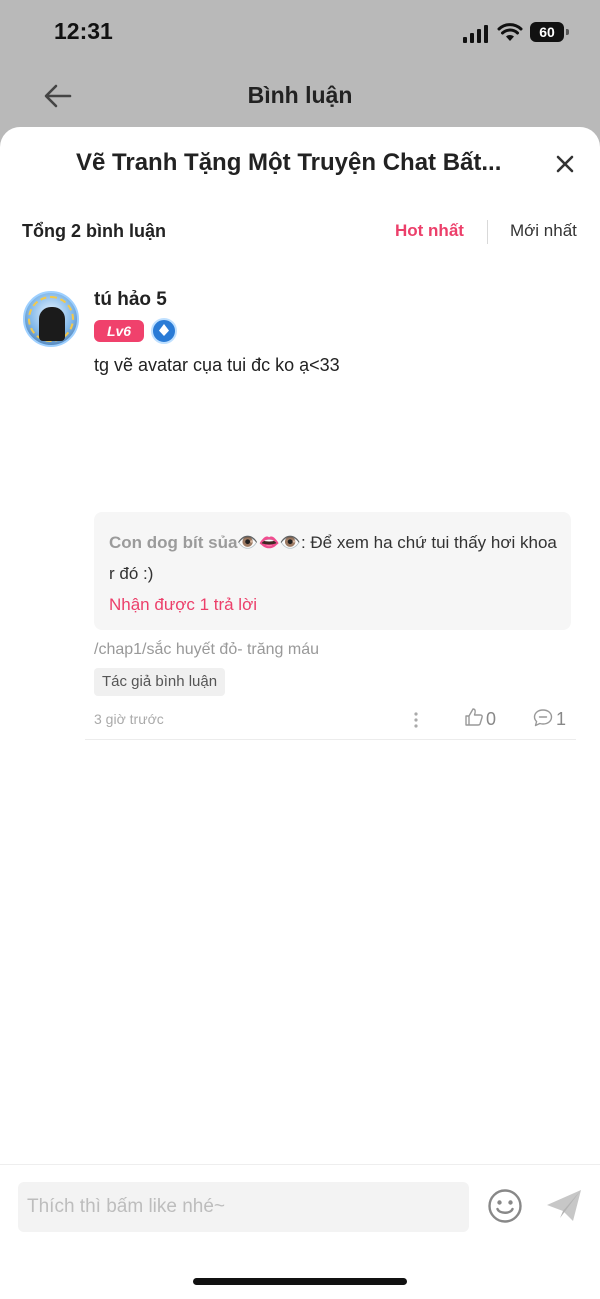 This screenshot has height=1299, width=600. Describe the element at coordinates (94, 231) in the screenshot. I see `comment-count: Tổng 2 bình luận` at that location.